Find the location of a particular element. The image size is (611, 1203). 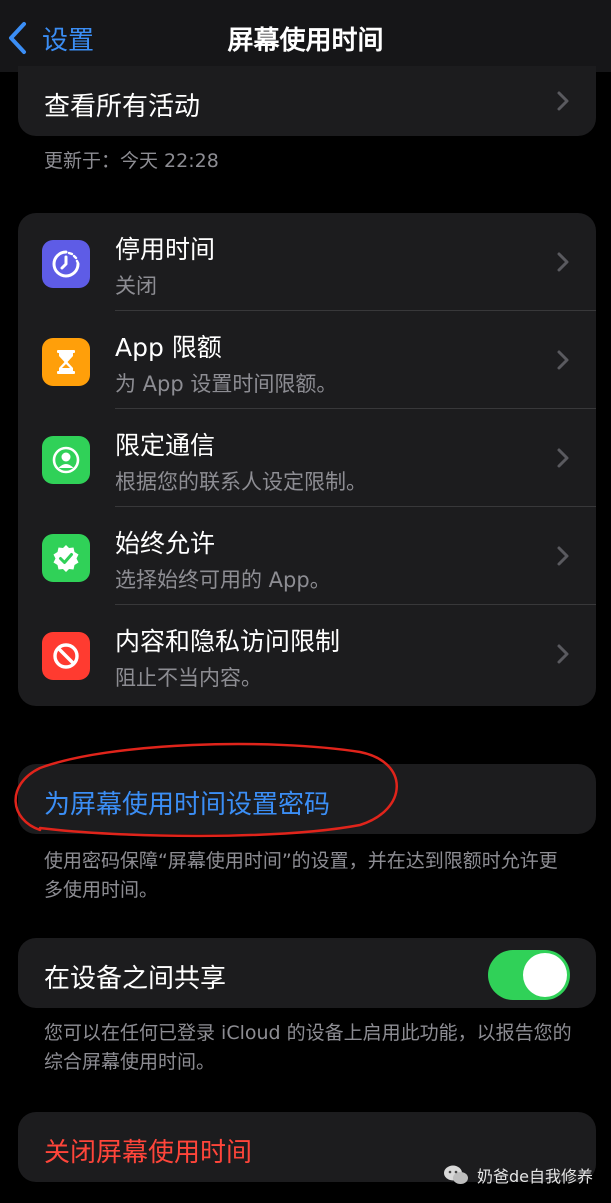

row-subtitle: 选择始终可用的 App。 is located at coordinates (223, 580).